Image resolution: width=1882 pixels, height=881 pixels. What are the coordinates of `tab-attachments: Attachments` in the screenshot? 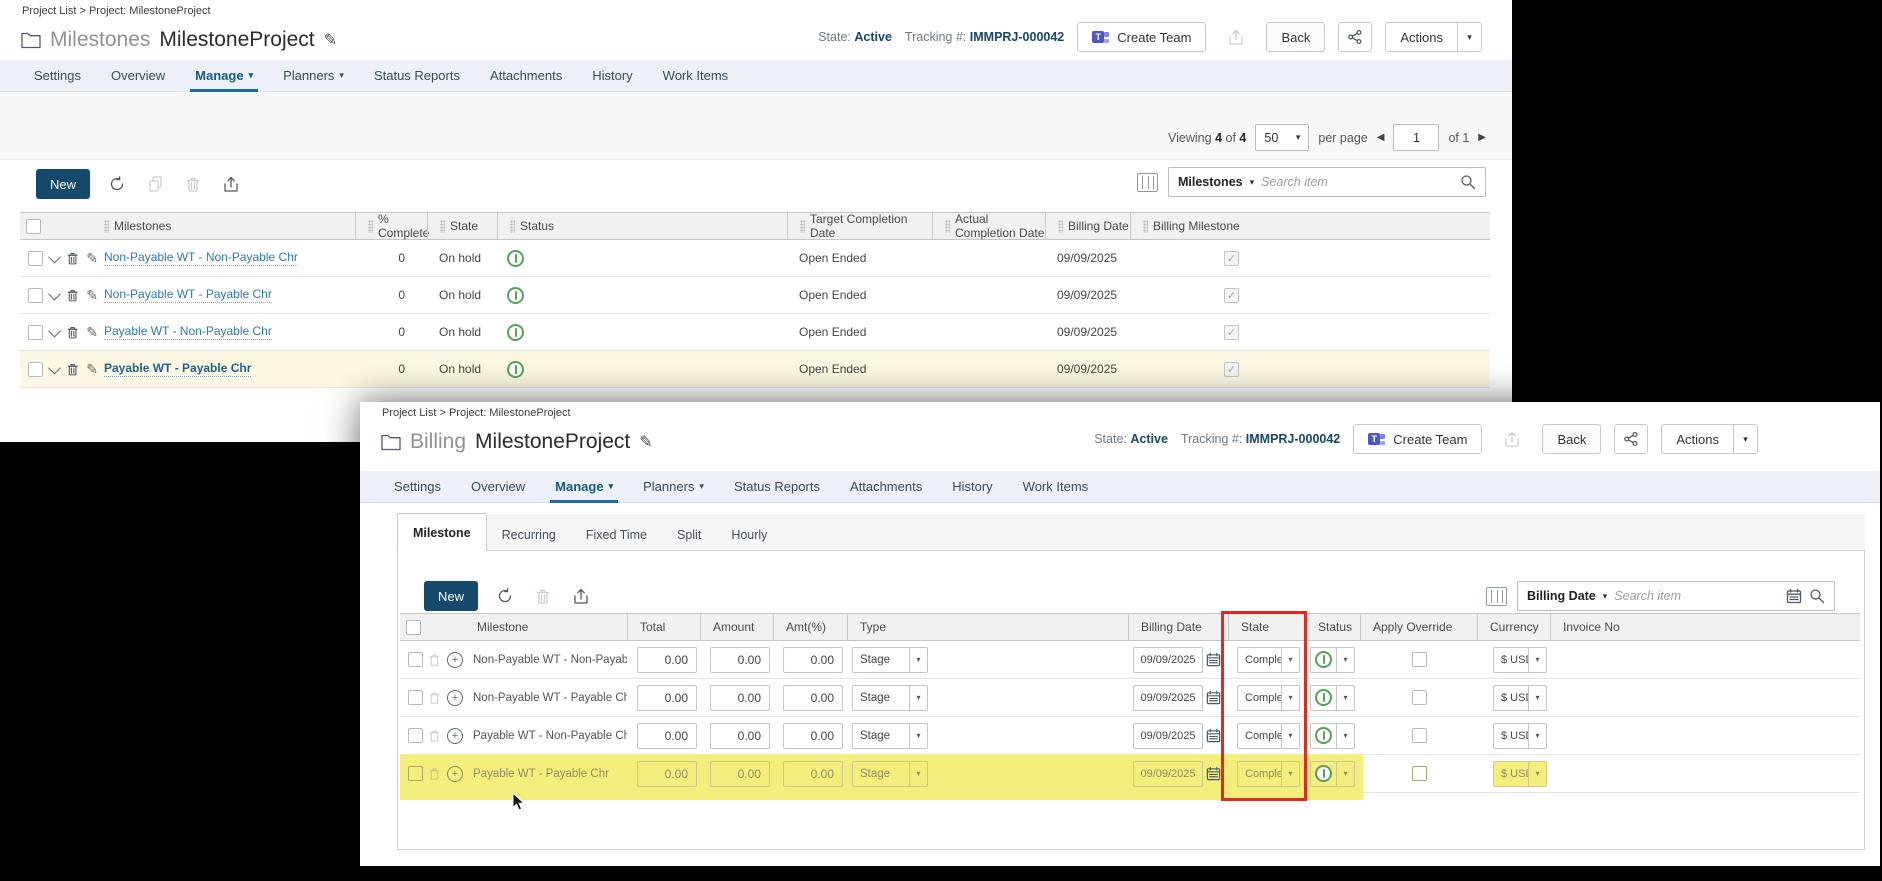 It's located at (526, 75).